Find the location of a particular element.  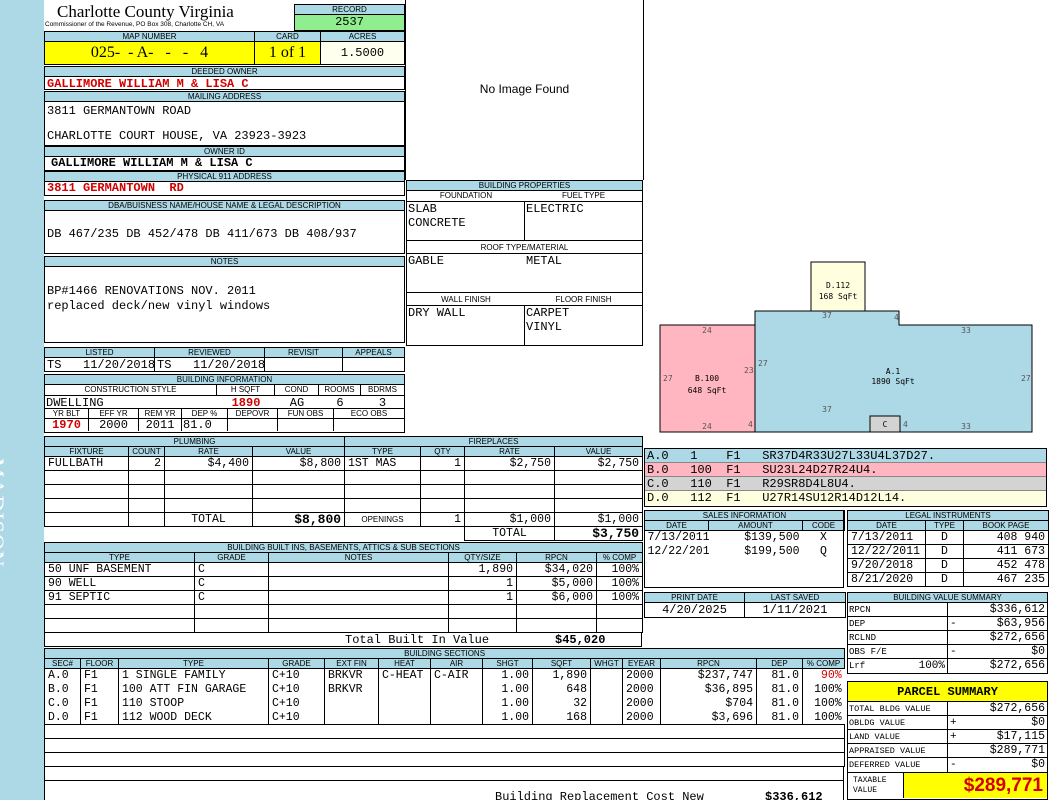

sections-header: HEAT is located at coordinates (404, 663).